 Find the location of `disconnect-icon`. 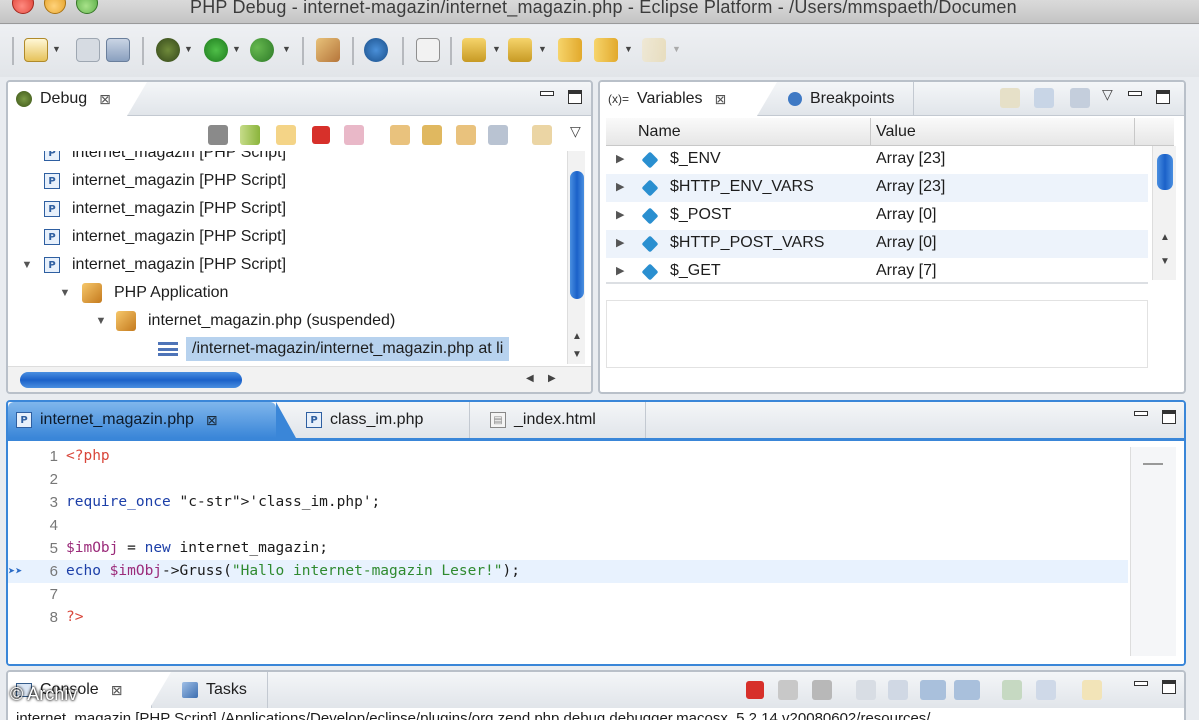

disconnect-icon is located at coordinates (354, 135).